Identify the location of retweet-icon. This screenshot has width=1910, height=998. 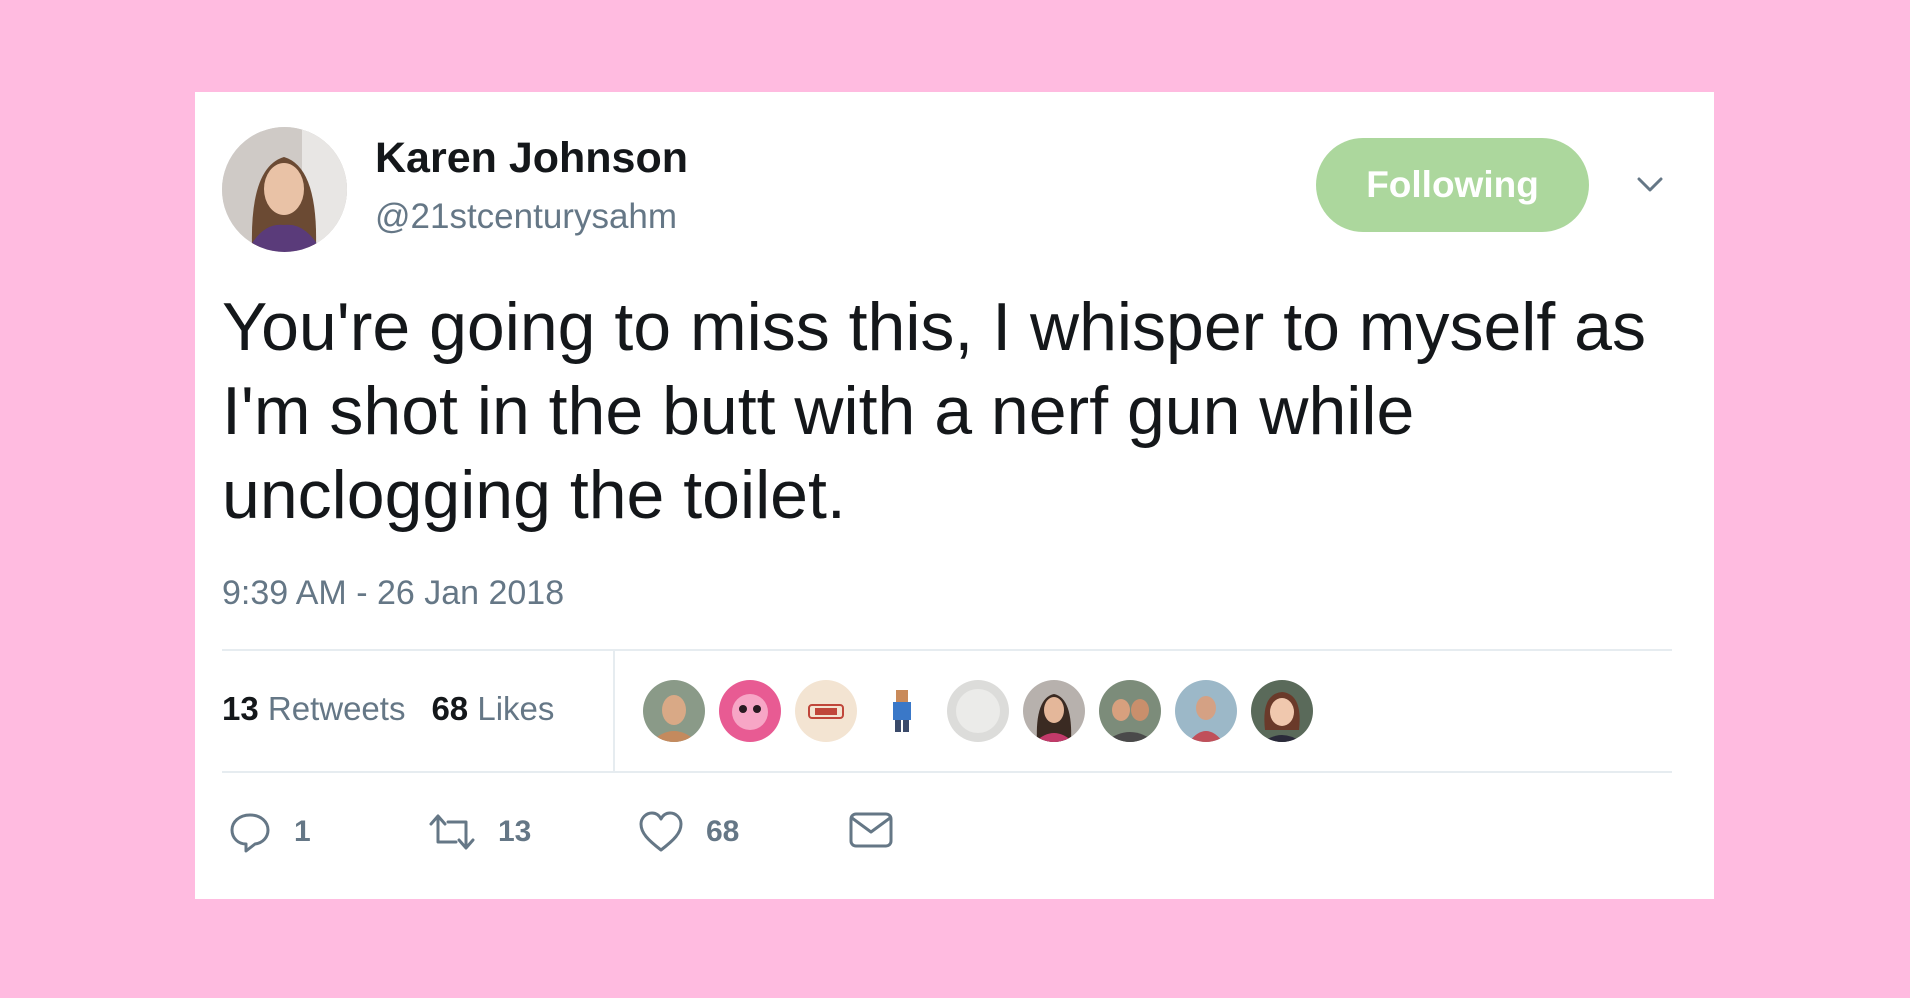
(452, 832).